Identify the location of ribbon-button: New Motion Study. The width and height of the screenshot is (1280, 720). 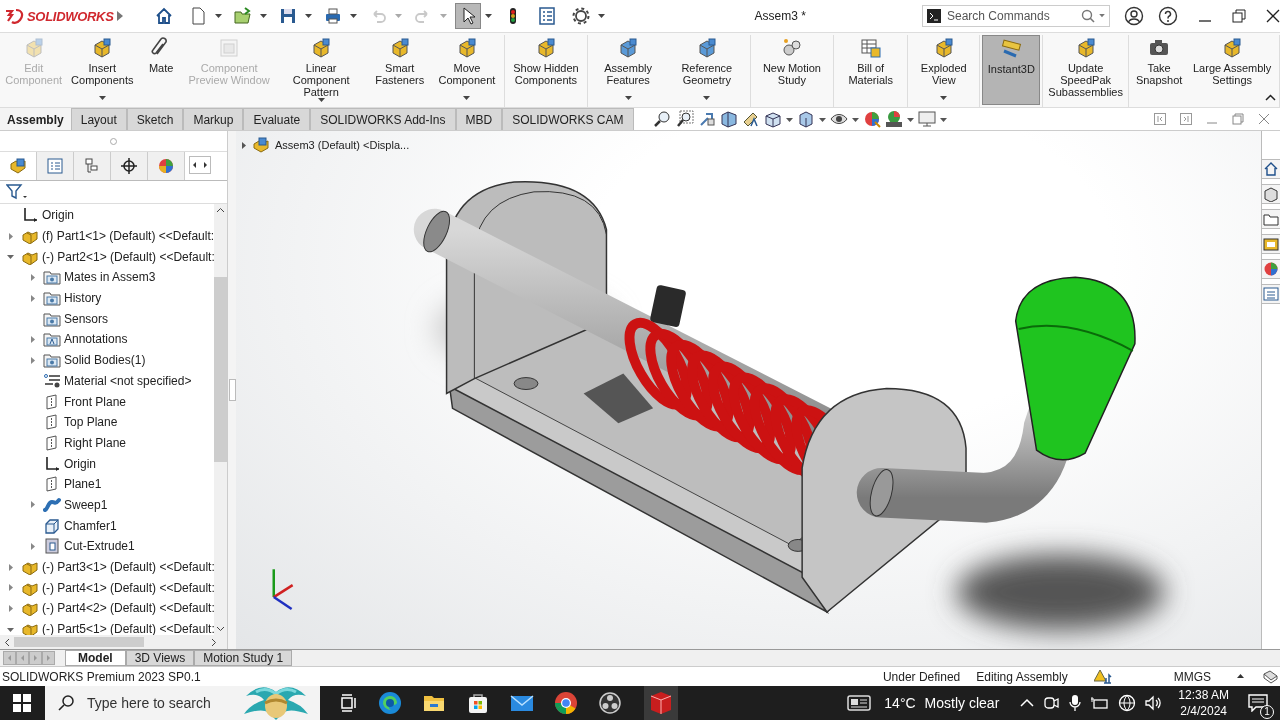
(792, 70).